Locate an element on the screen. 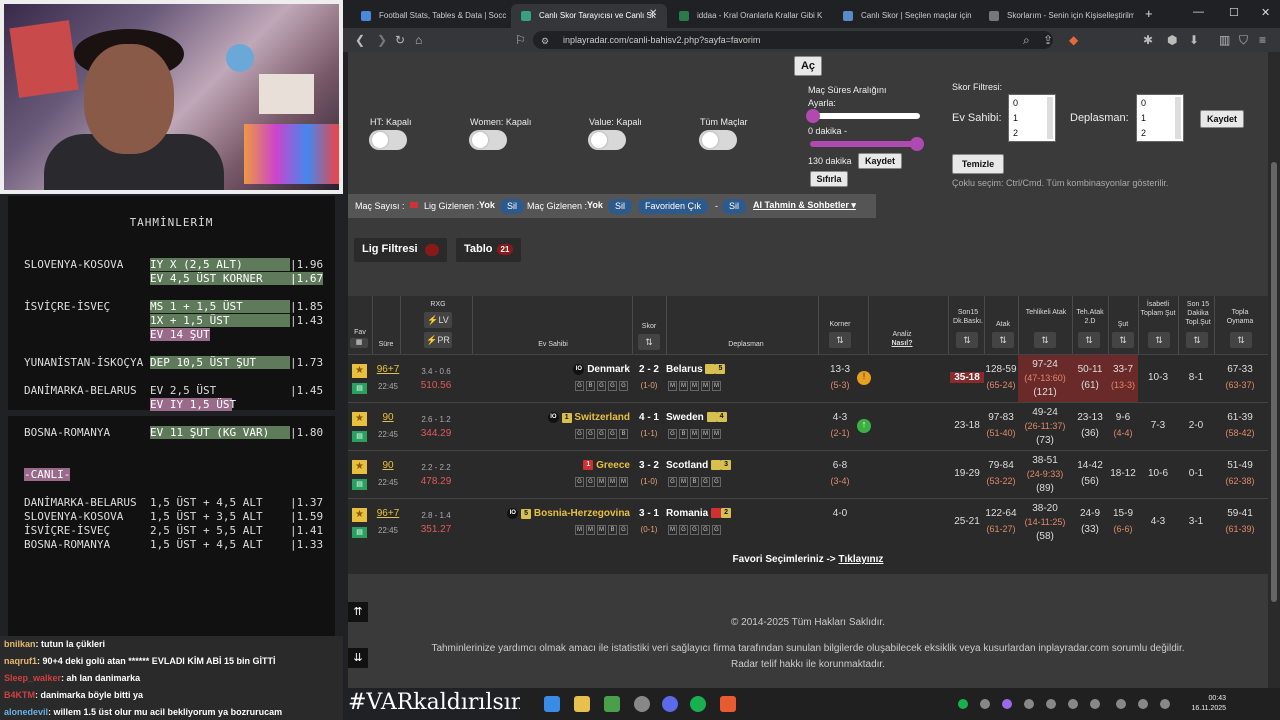 The height and width of the screenshot is (720, 1280). away-team: Belarus 5 is located at coordinates (696, 369).